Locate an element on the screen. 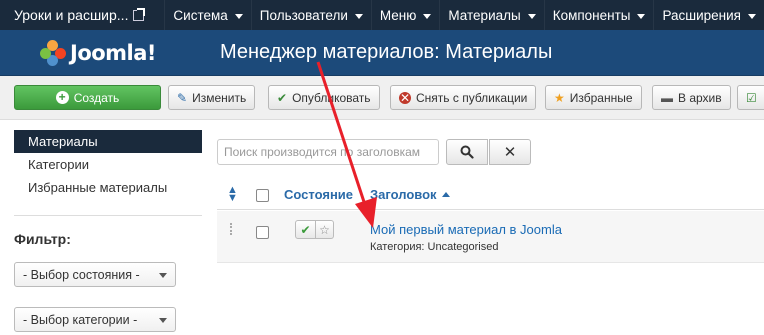 The image size is (764, 335). featured-star-icon: ☆ is located at coordinates (325, 229).